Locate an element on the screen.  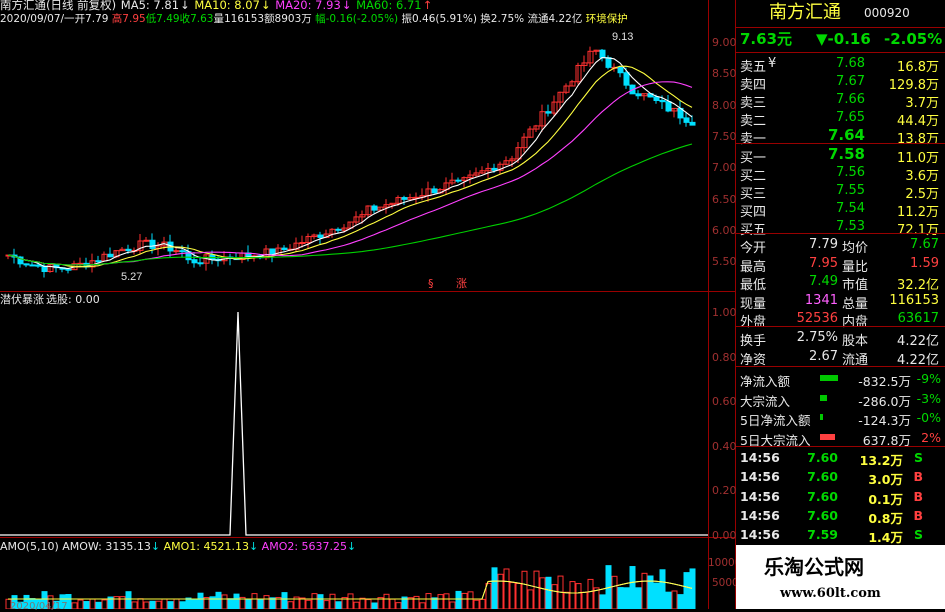
tick-price: 7.59 is located at coordinates (822, 535).